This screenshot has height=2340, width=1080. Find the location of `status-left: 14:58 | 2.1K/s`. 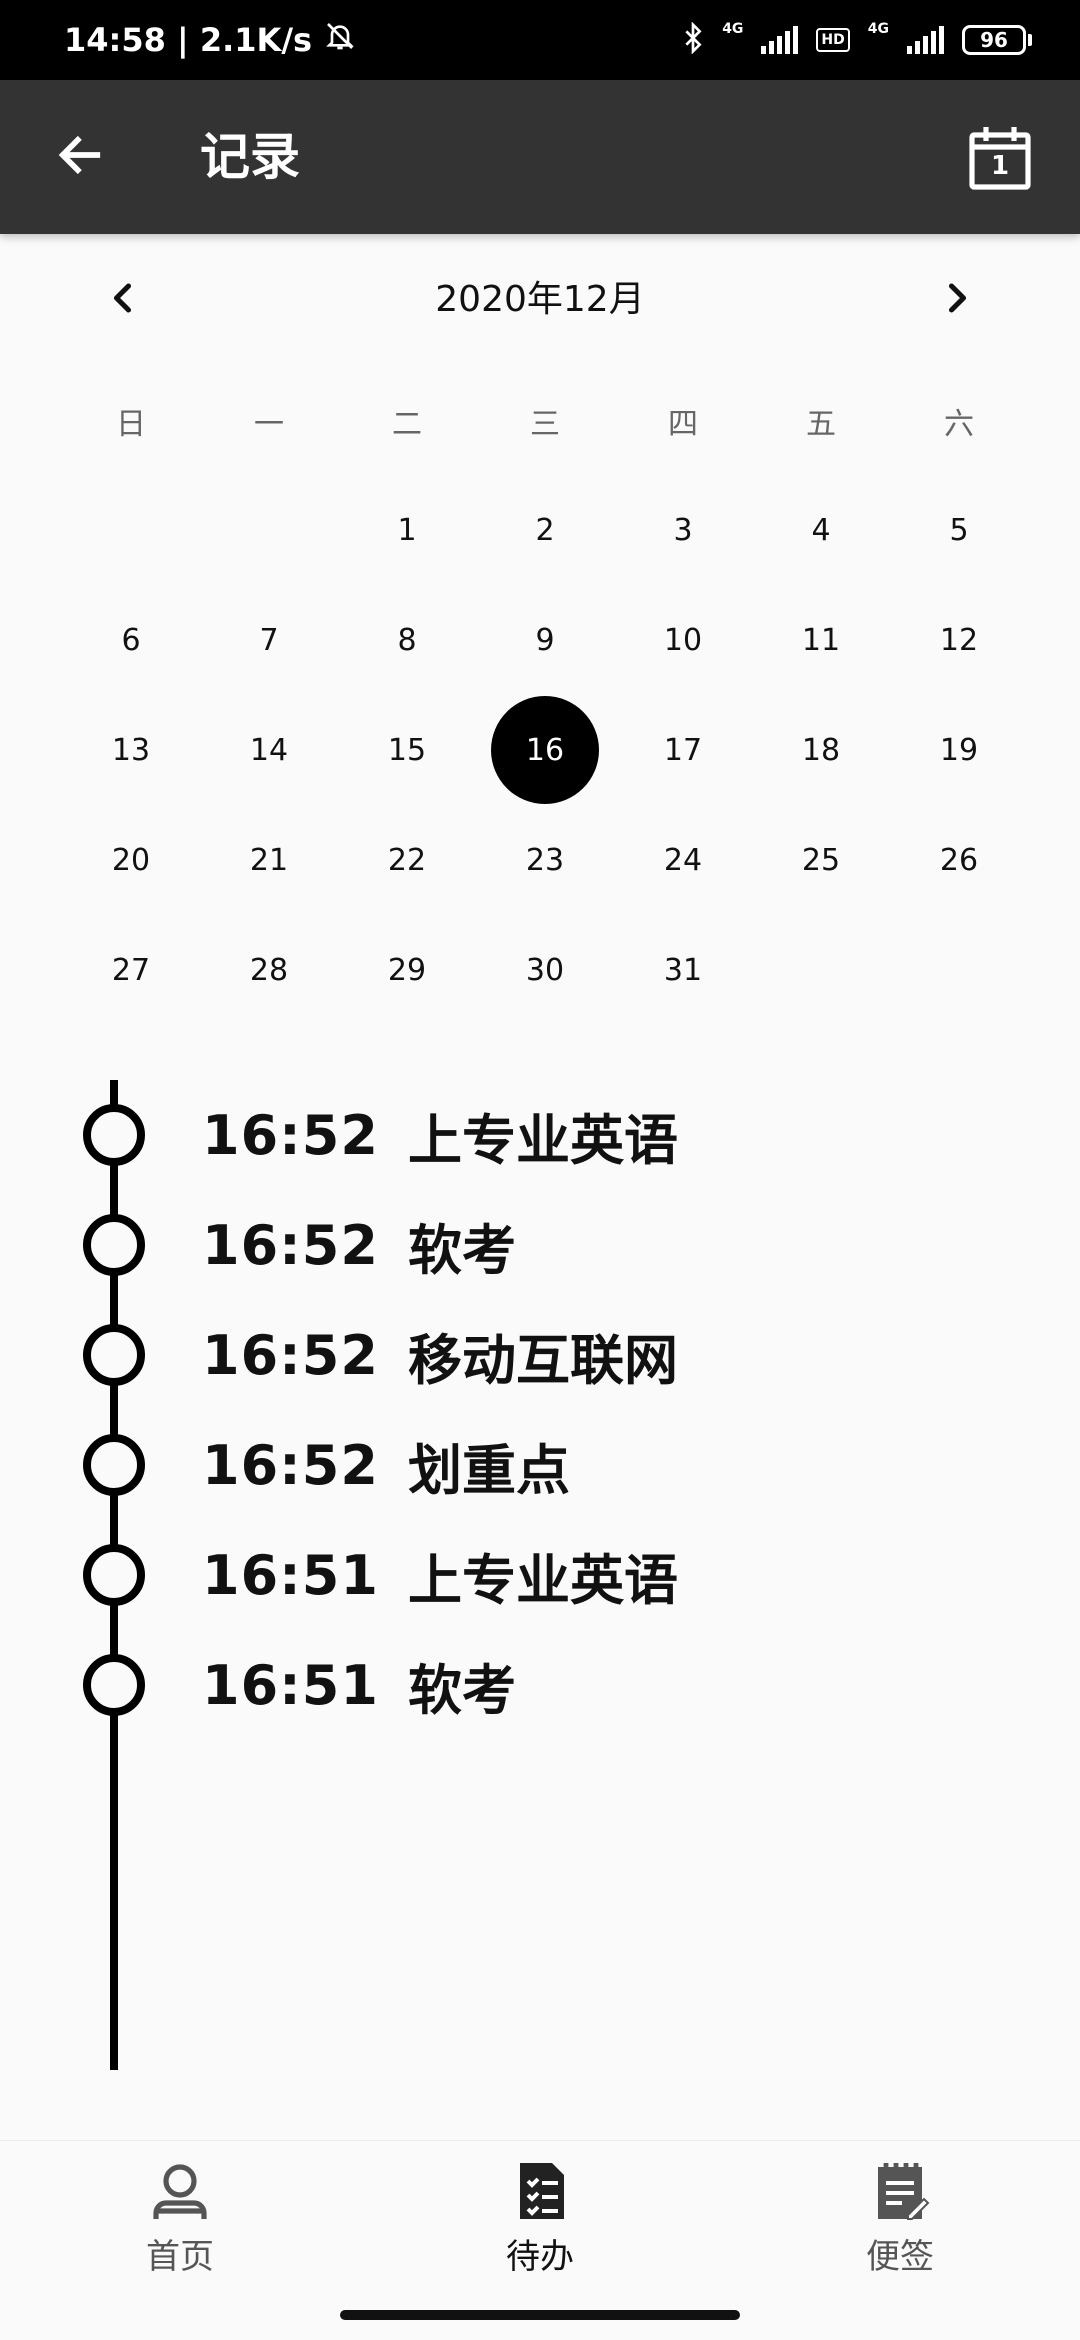

status-left: 14:58 | 2.1K/s is located at coordinates (210, 40).